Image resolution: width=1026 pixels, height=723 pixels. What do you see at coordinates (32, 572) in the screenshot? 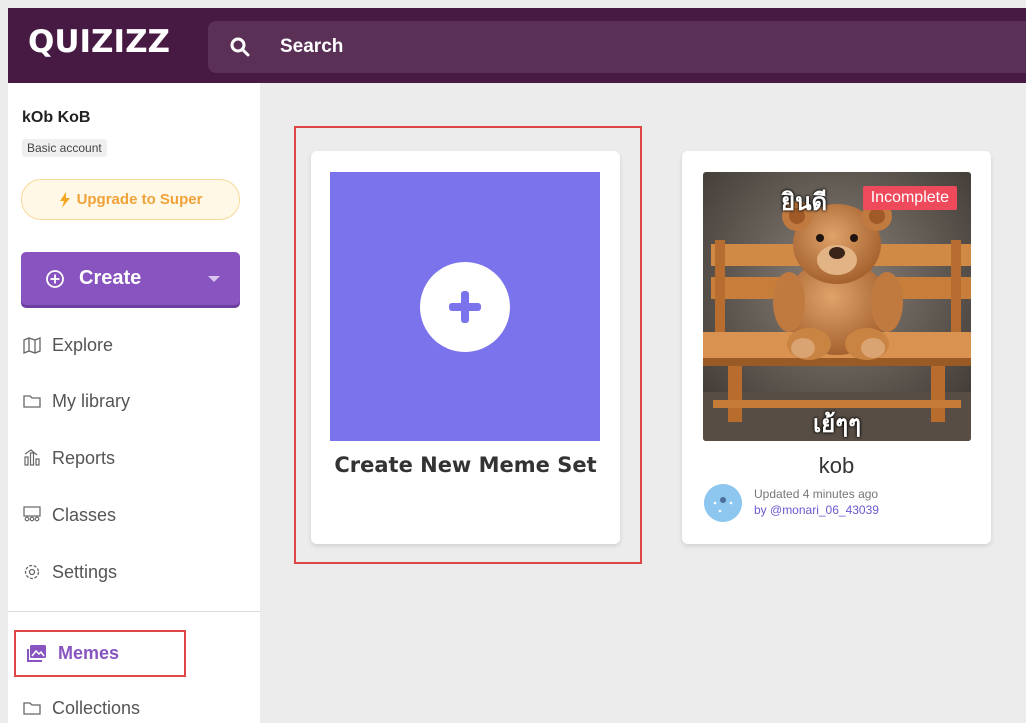
I see `gear-icon` at bounding box center [32, 572].